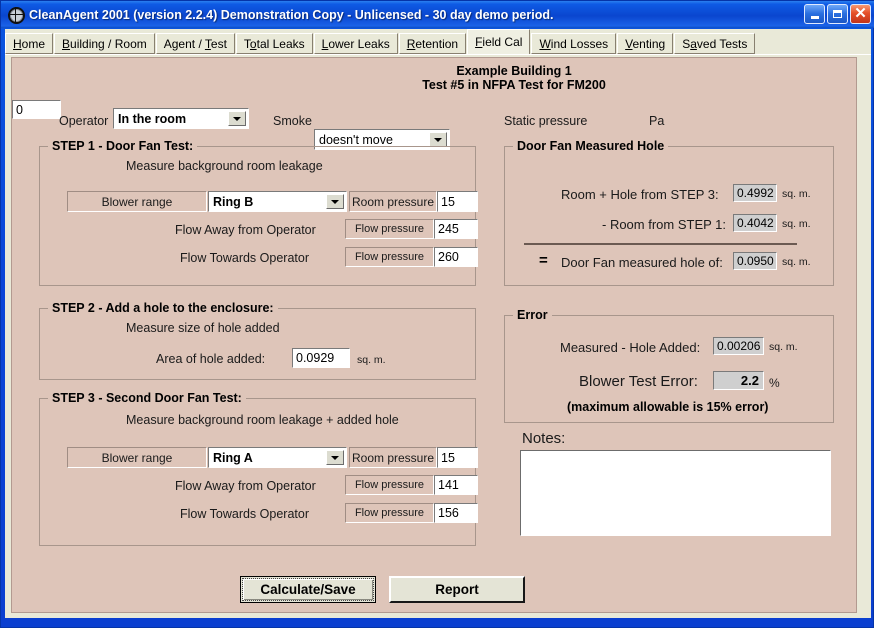 The image size is (874, 628). What do you see at coordinates (514, 71) in the screenshot?
I see `page-title-line1: Example Building 1` at bounding box center [514, 71].